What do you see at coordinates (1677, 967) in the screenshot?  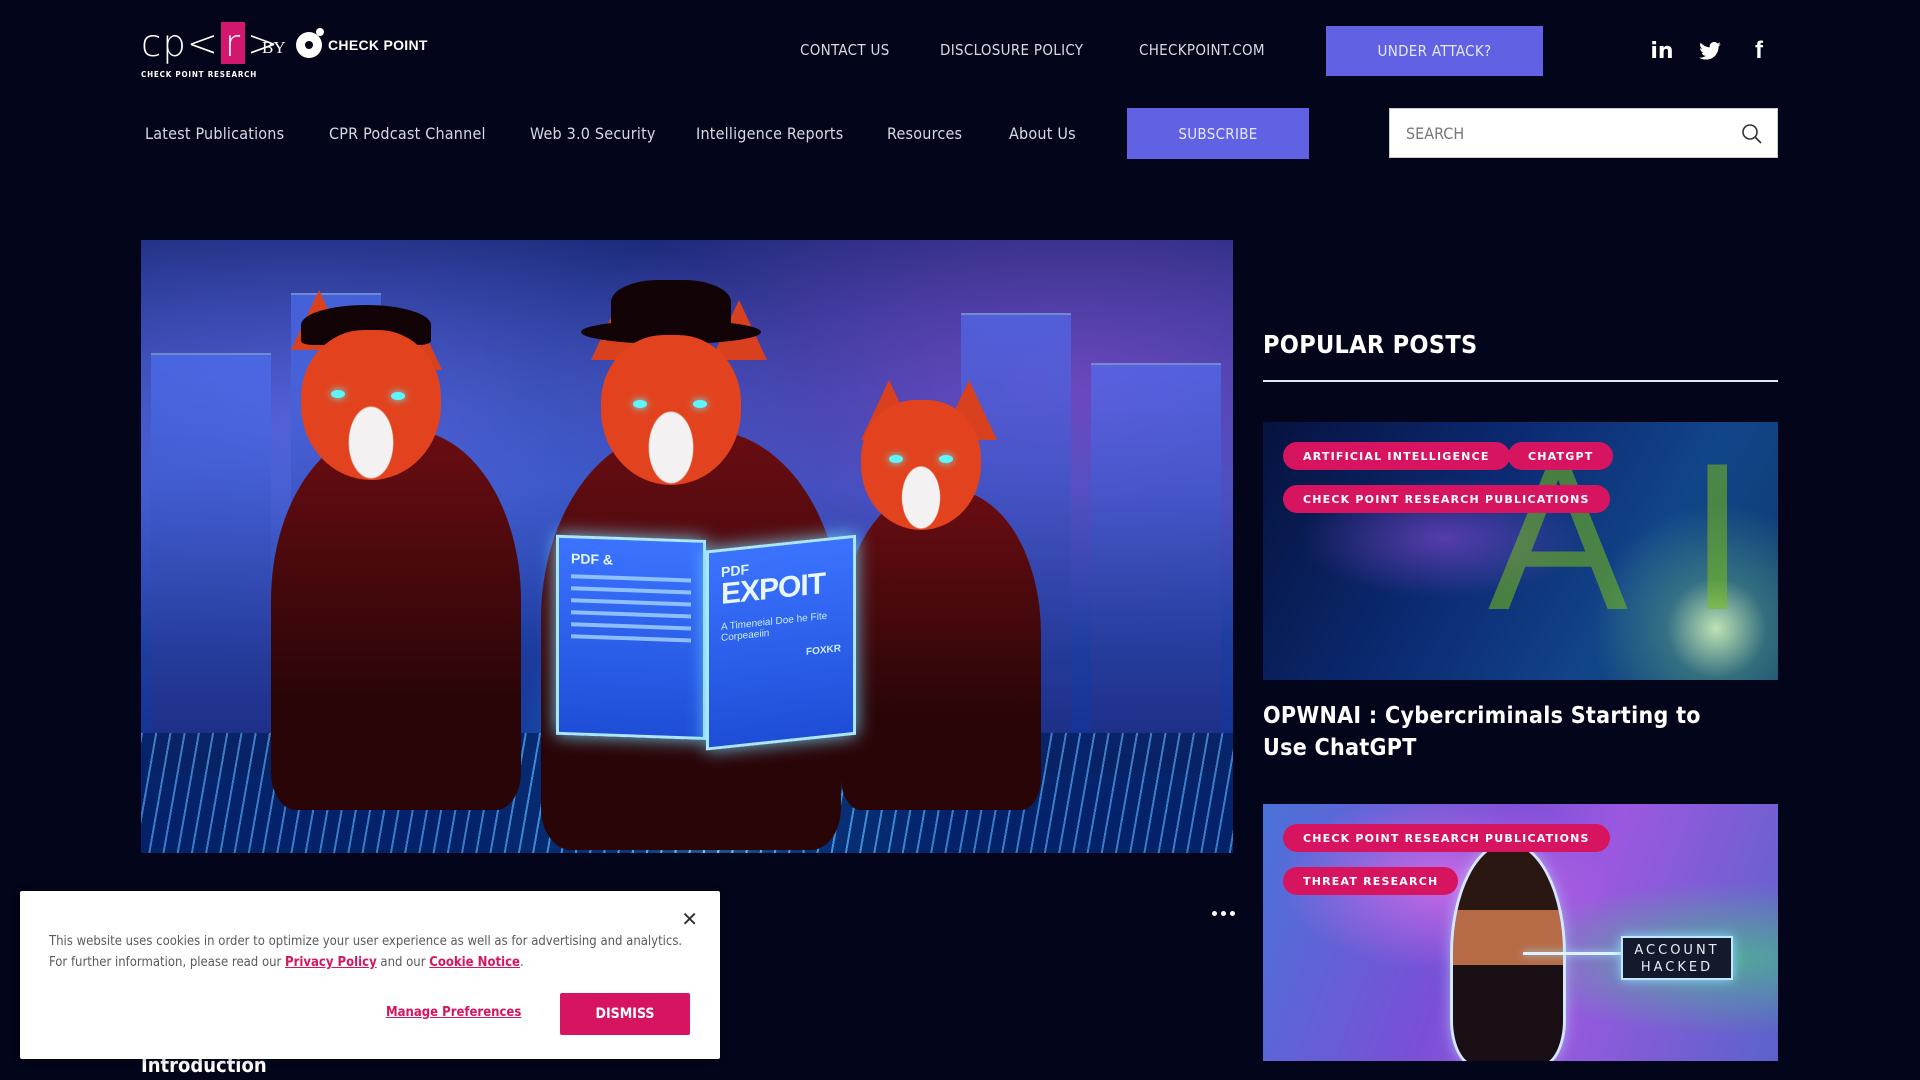 I see `account-hacked-line2: HACKED` at bounding box center [1677, 967].